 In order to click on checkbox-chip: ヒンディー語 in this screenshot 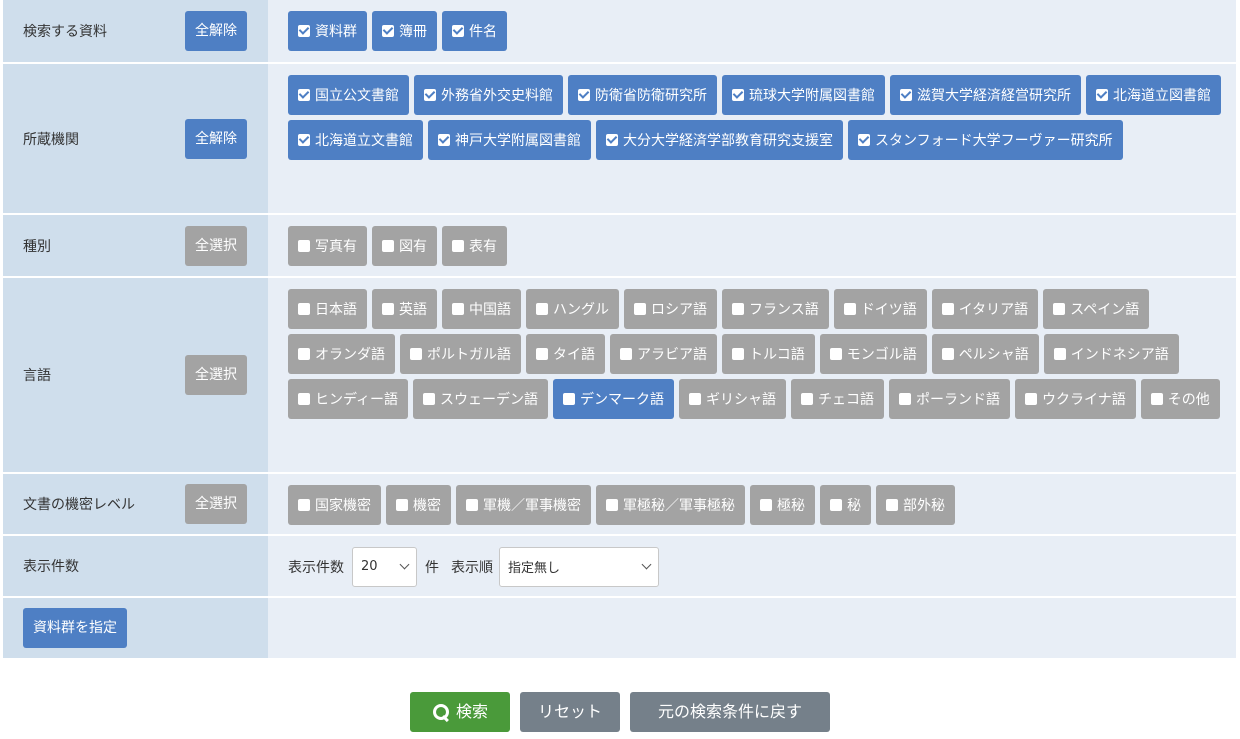, I will do `click(348, 399)`.